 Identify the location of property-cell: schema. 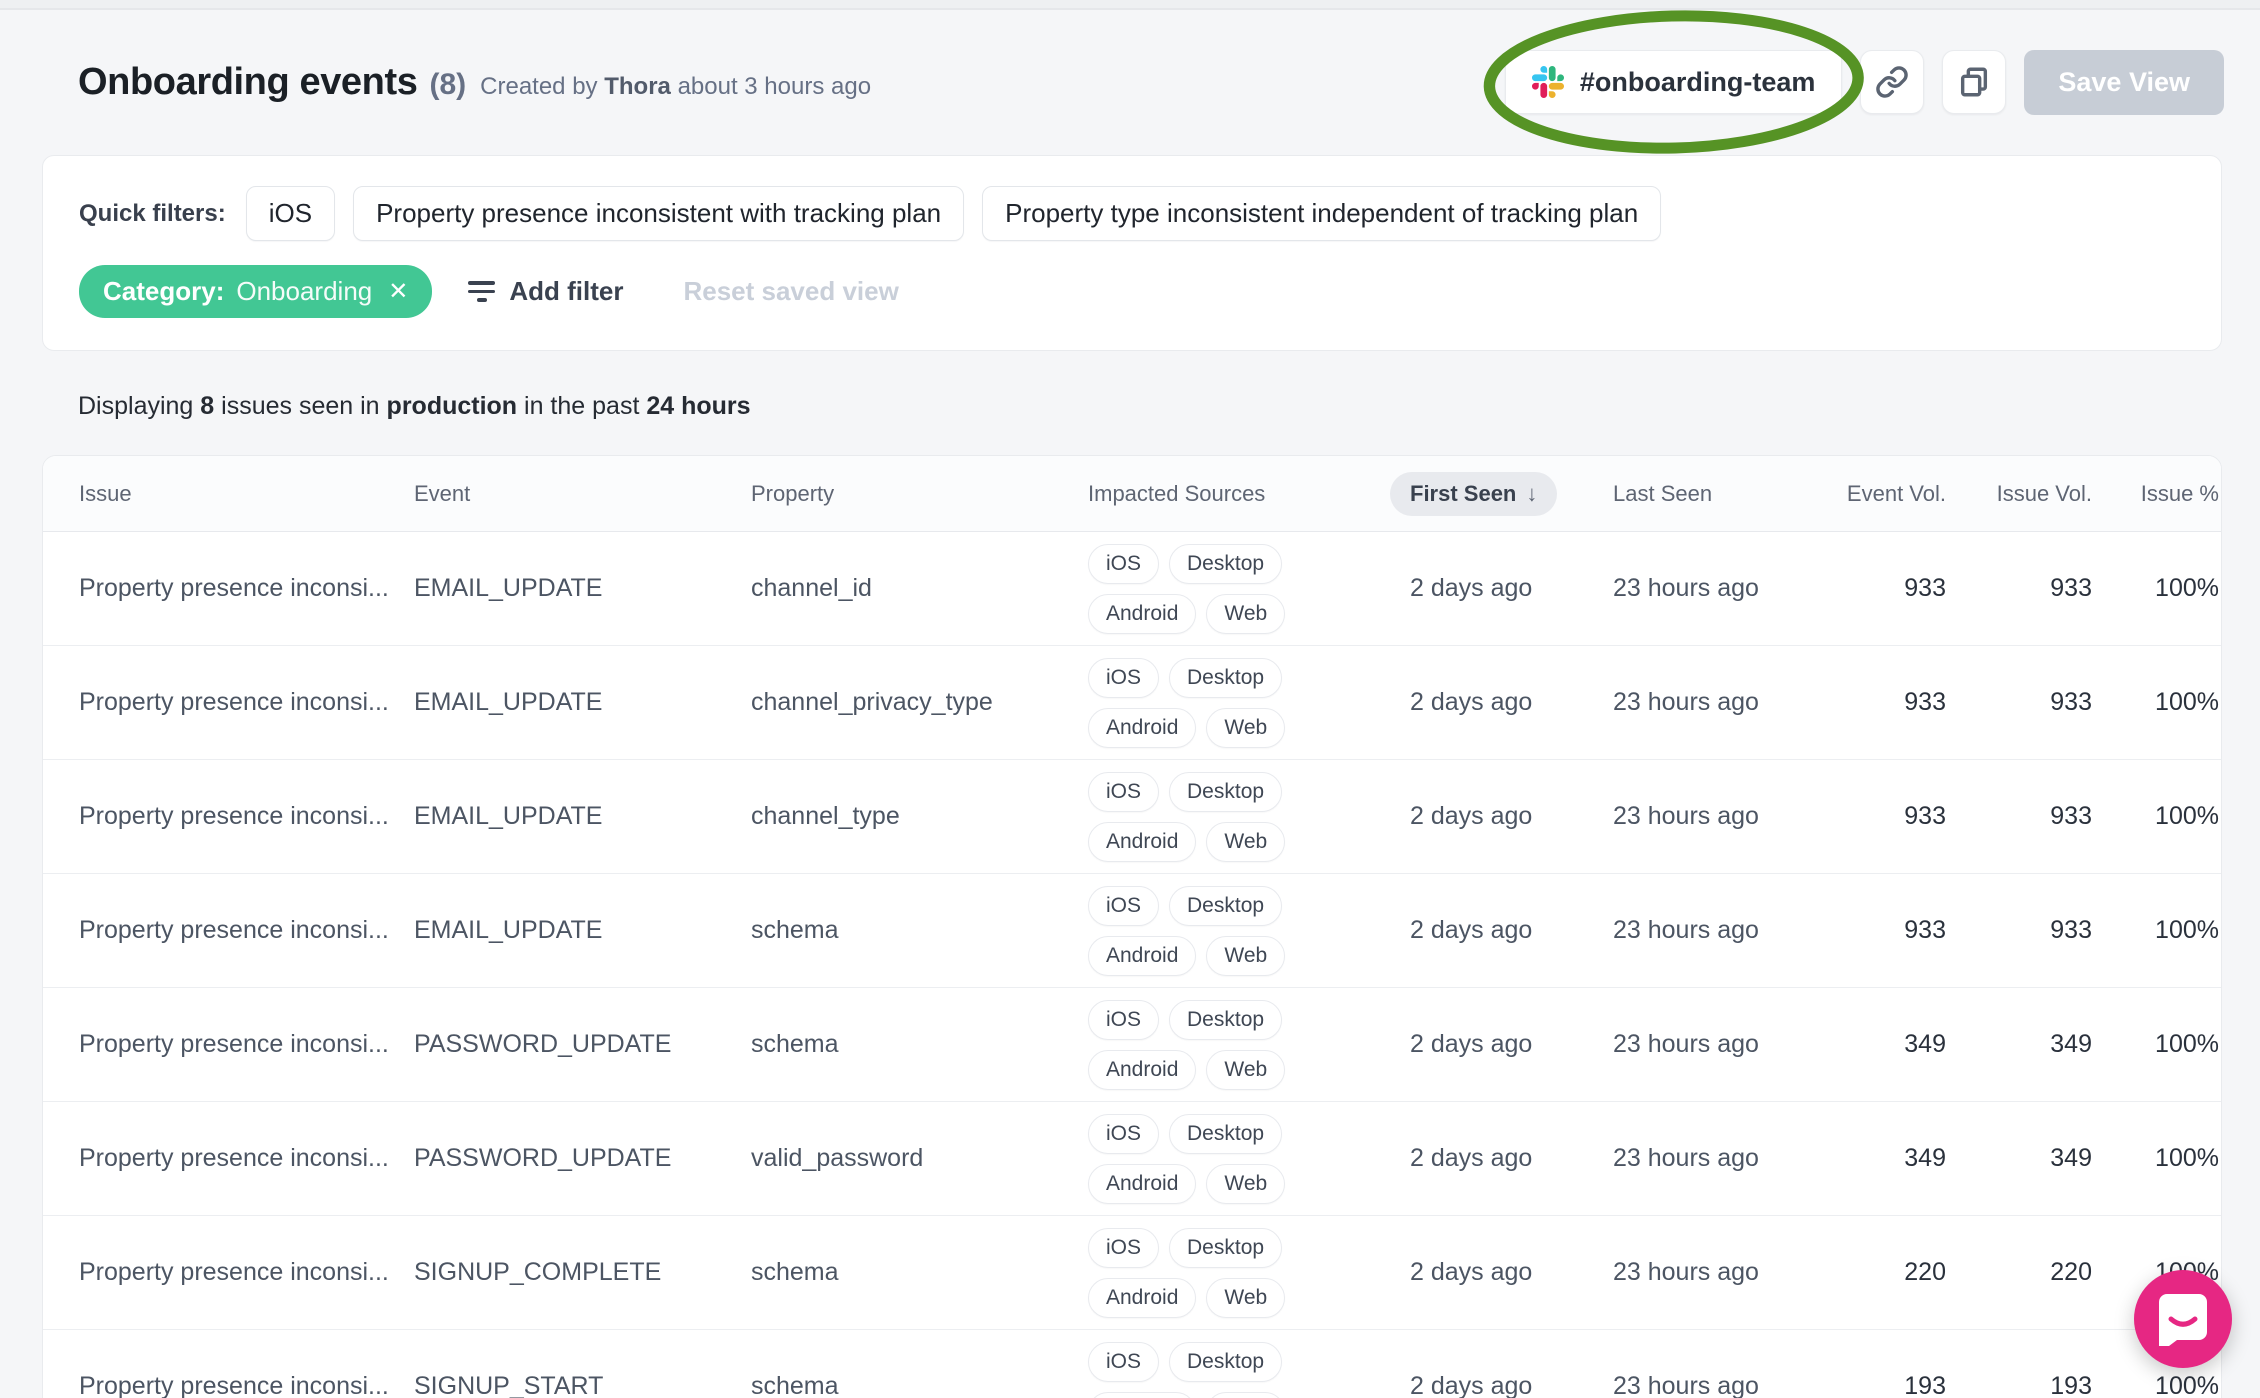
(795, 930).